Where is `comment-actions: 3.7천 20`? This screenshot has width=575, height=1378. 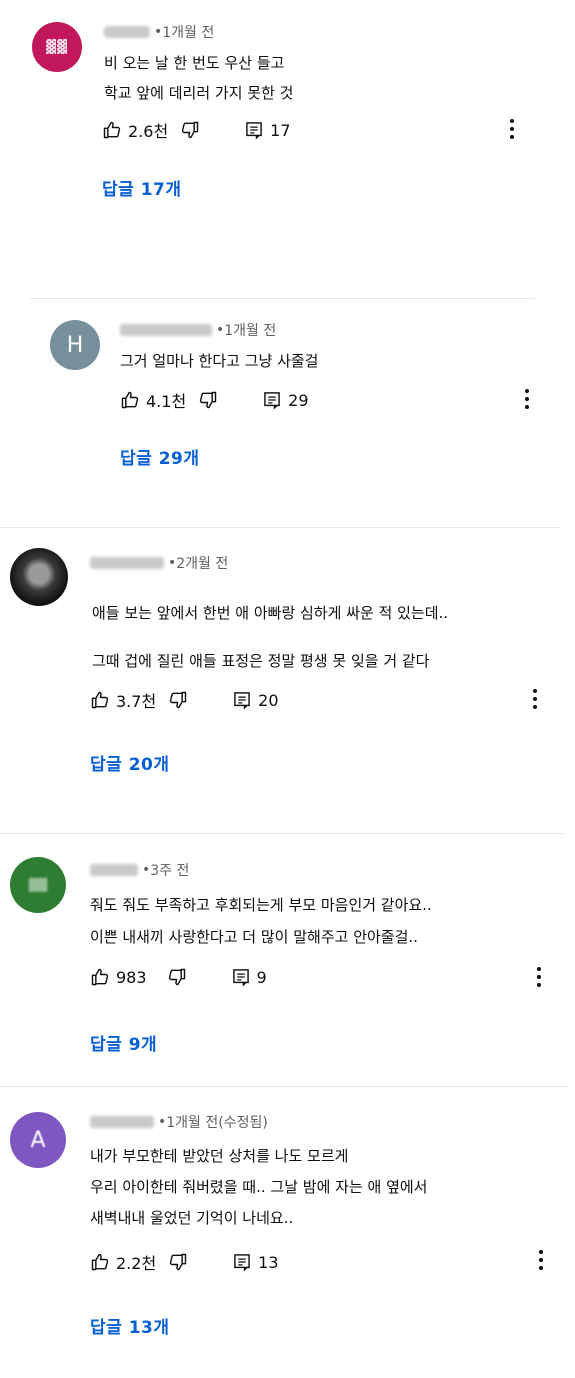 comment-actions: 3.7천 20 is located at coordinates (184, 700).